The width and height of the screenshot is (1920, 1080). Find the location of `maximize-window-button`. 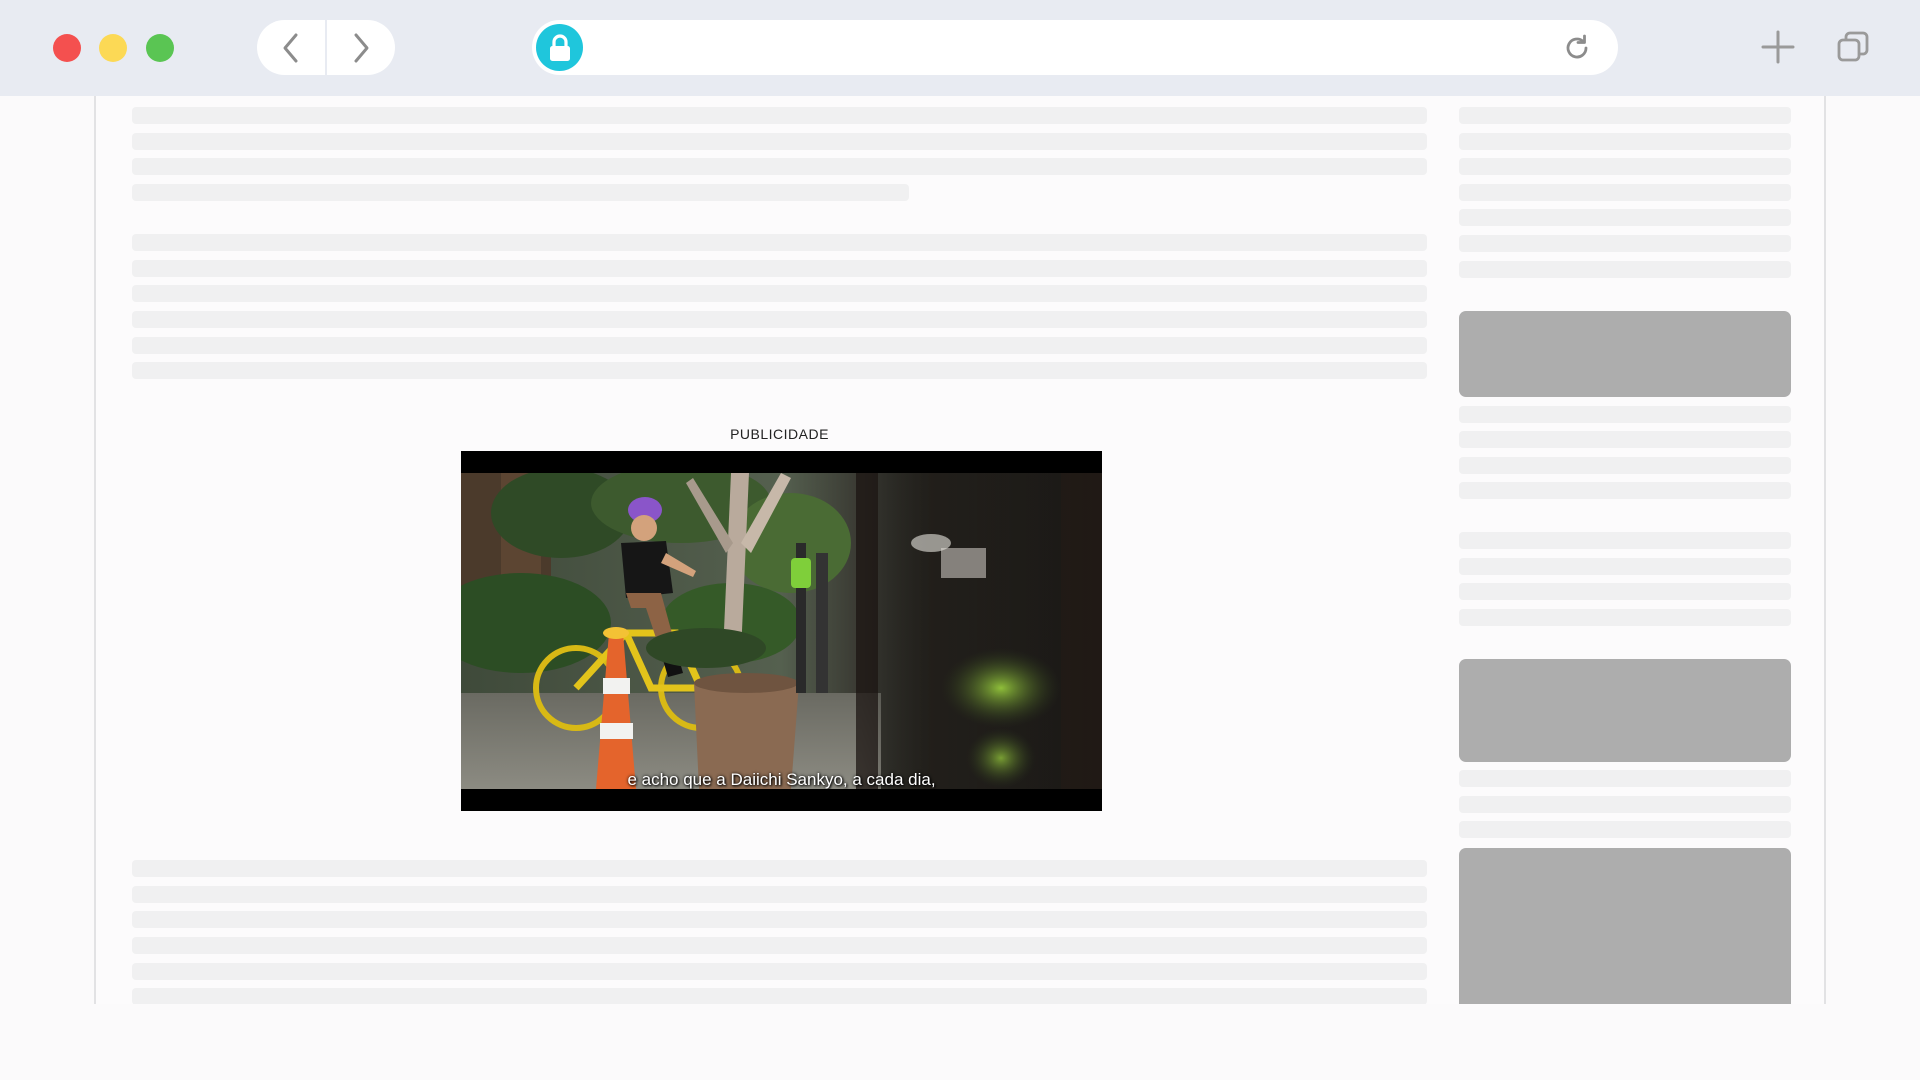

maximize-window-button is located at coordinates (160, 48).